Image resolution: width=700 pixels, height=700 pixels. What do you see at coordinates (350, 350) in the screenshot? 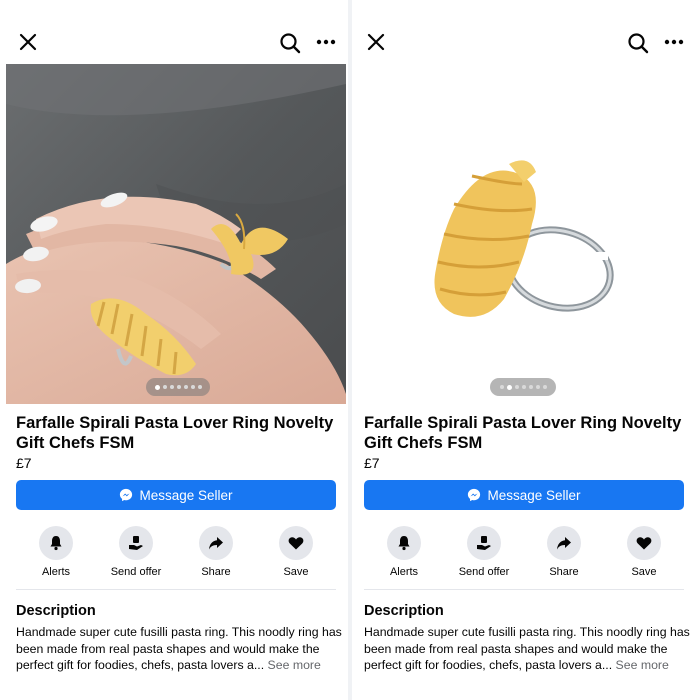
I see `panel-divider` at bounding box center [350, 350].